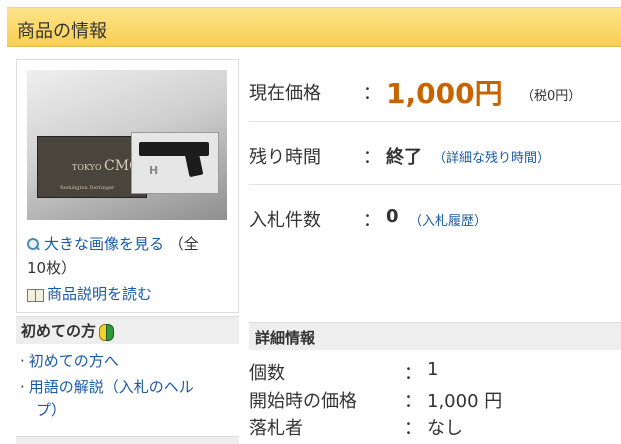  What do you see at coordinates (392, 216) in the screenshot?
I see `bid-count-value: 0` at bounding box center [392, 216].